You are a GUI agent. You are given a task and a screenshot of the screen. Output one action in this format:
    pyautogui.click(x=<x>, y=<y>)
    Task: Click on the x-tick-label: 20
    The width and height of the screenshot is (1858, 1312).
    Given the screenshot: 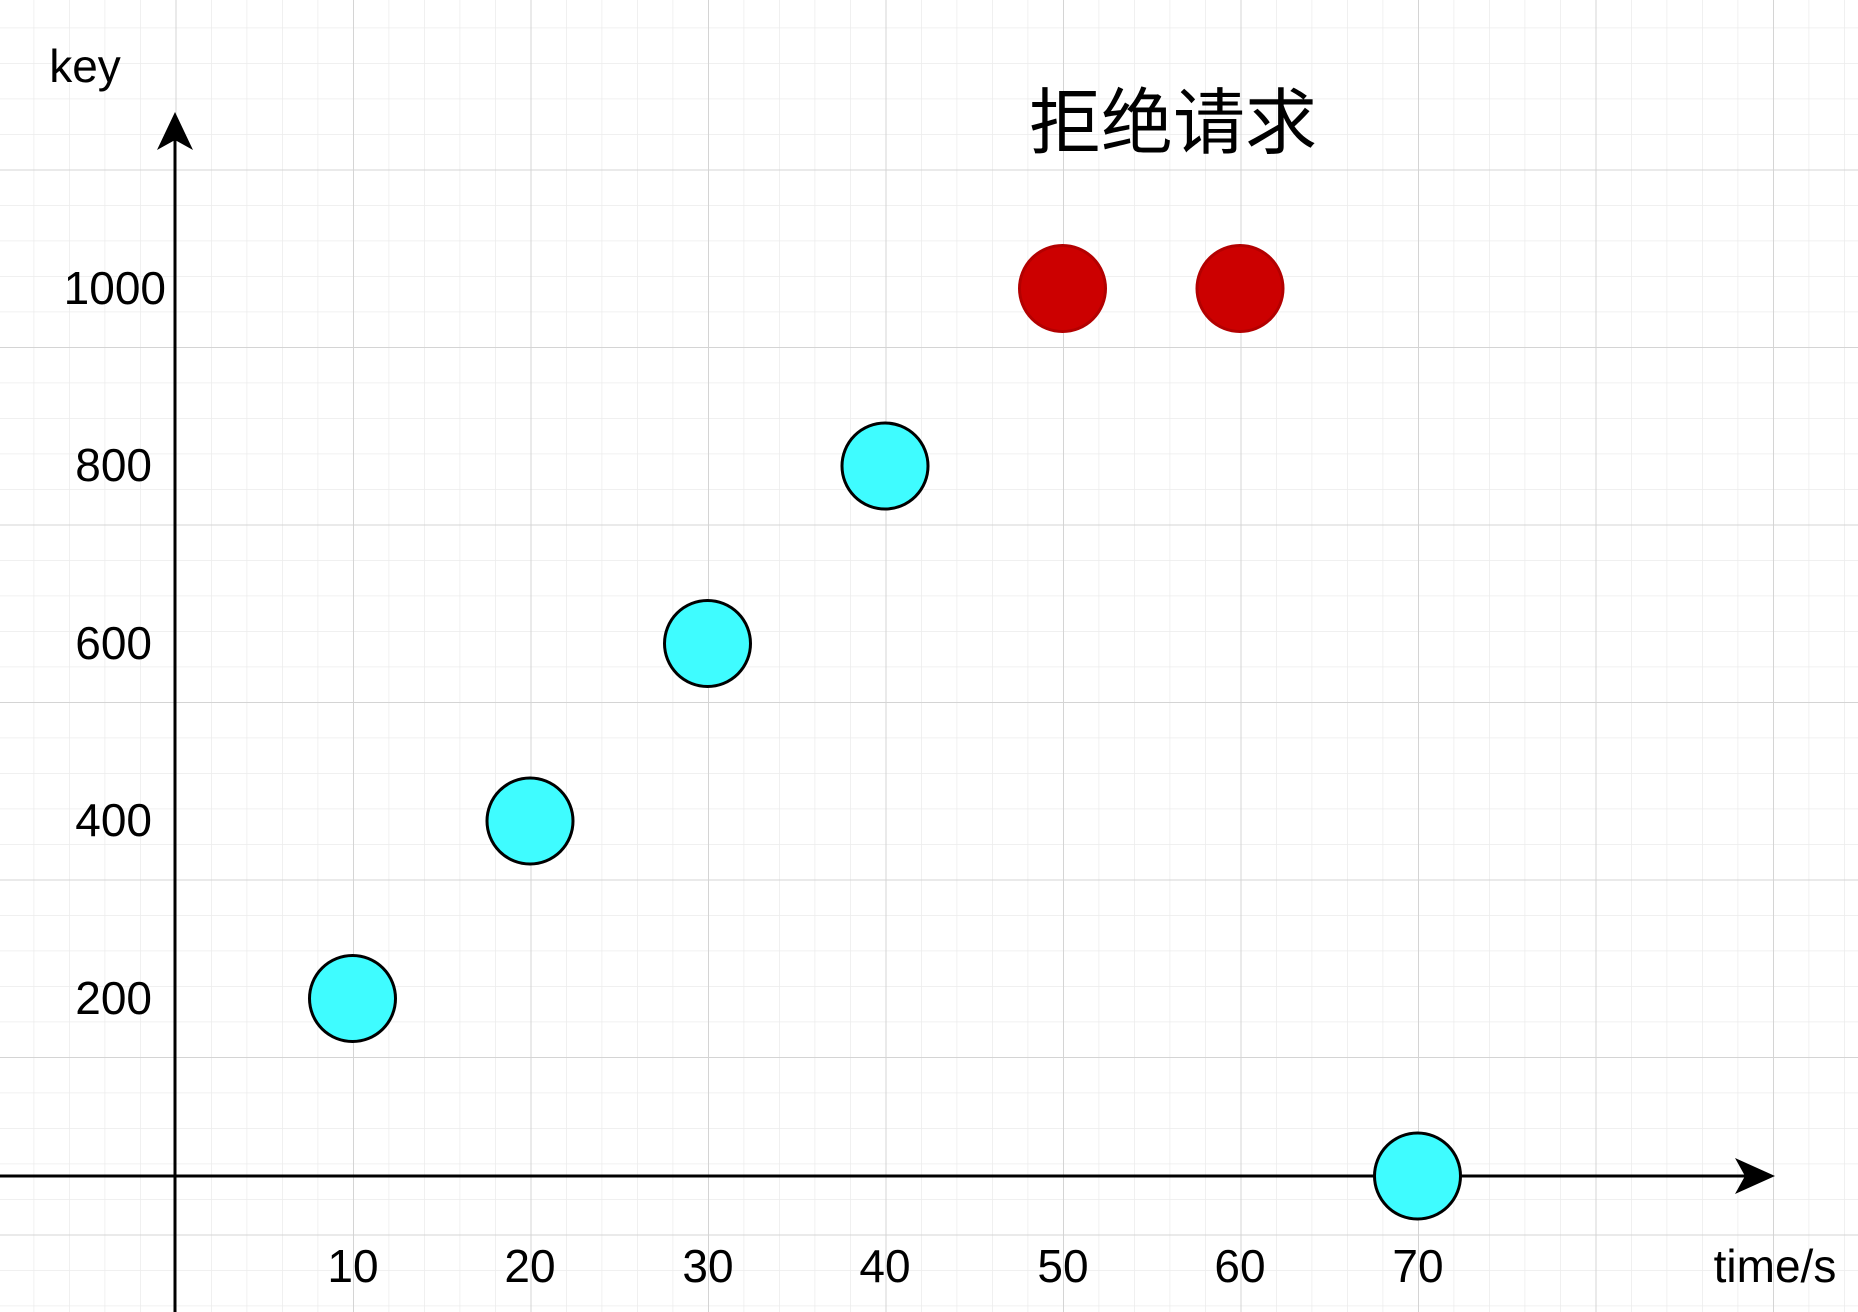 What is the action you would take?
    pyautogui.click(x=529, y=1266)
    